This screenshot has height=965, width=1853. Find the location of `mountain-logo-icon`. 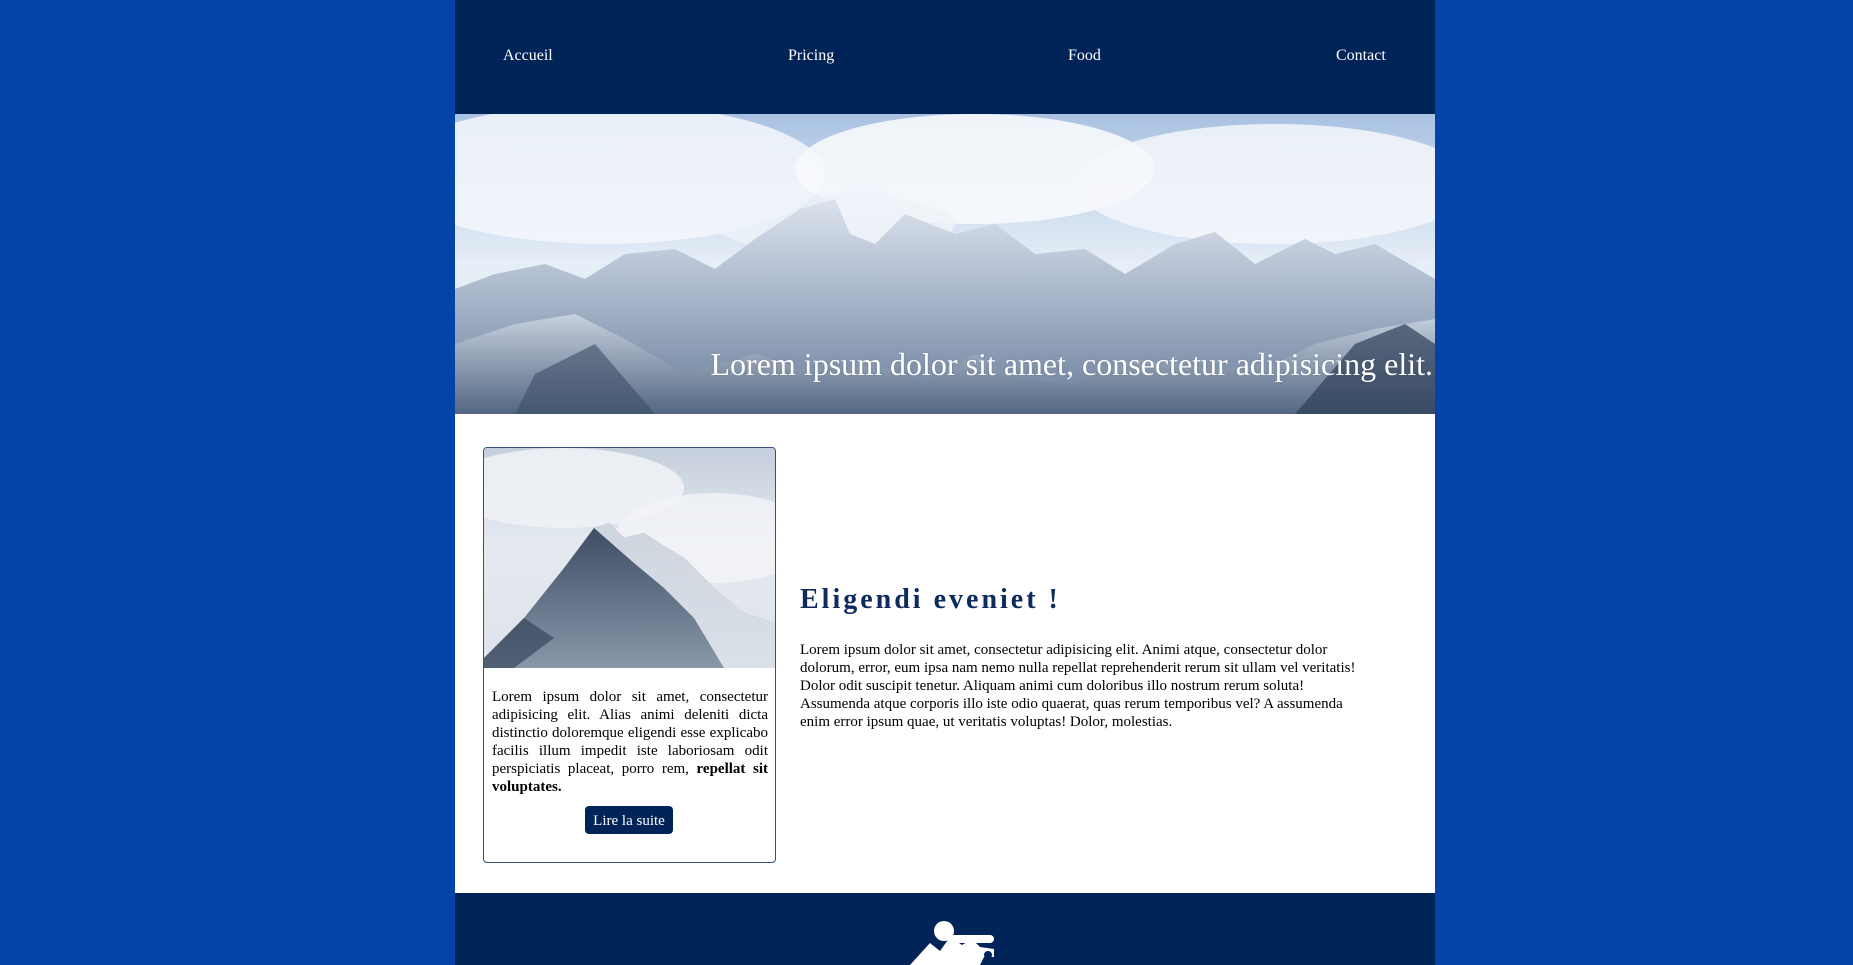

mountain-logo-icon is located at coordinates (952, 943).